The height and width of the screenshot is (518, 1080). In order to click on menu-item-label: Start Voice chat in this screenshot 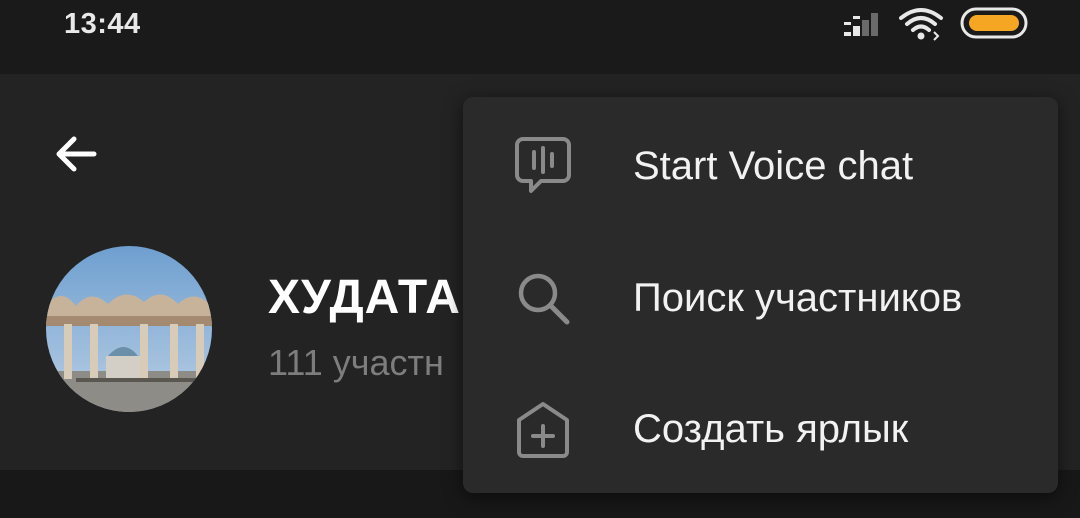, I will do `click(773, 166)`.